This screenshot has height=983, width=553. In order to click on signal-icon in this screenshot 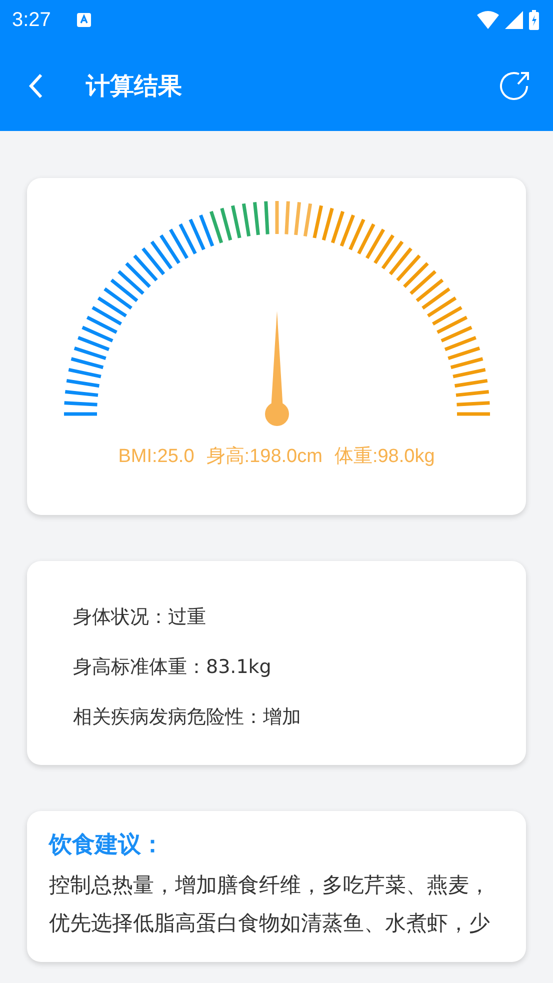, I will do `click(514, 20)`.